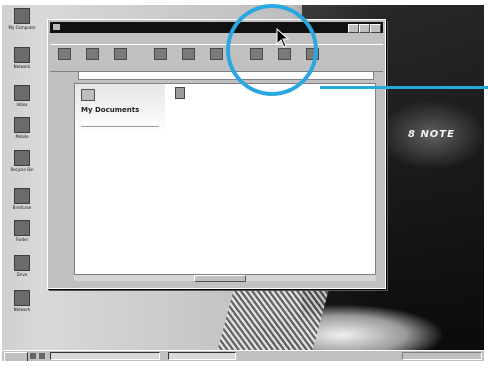 This screenshot has height=370, width=488. What do you see at coordinates (22, 158) in the screenshot?
I see `recycle-bin-icon` at bounding box center [22, 158].